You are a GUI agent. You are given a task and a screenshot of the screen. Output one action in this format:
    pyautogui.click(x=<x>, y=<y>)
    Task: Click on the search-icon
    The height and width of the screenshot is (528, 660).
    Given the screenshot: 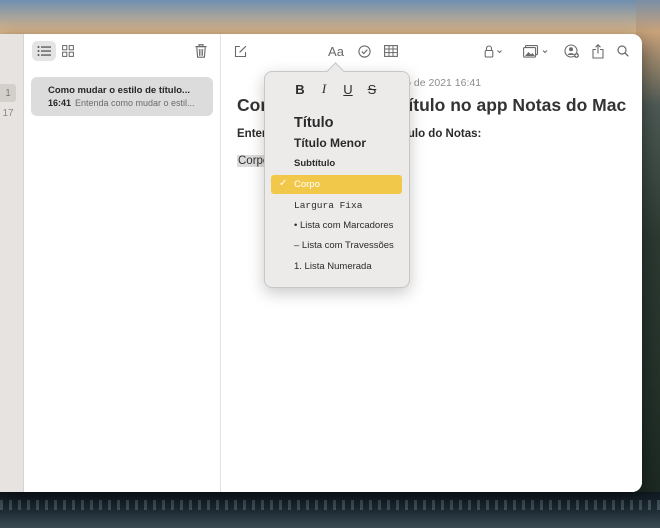 What is the action you would take?
    pyautogui.click(x=623, y=51)
    